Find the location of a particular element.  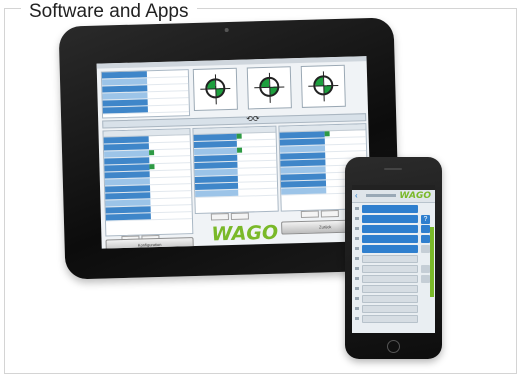

rotate-control-icon: ⟲⟳ is located at coordinates (253, 118).